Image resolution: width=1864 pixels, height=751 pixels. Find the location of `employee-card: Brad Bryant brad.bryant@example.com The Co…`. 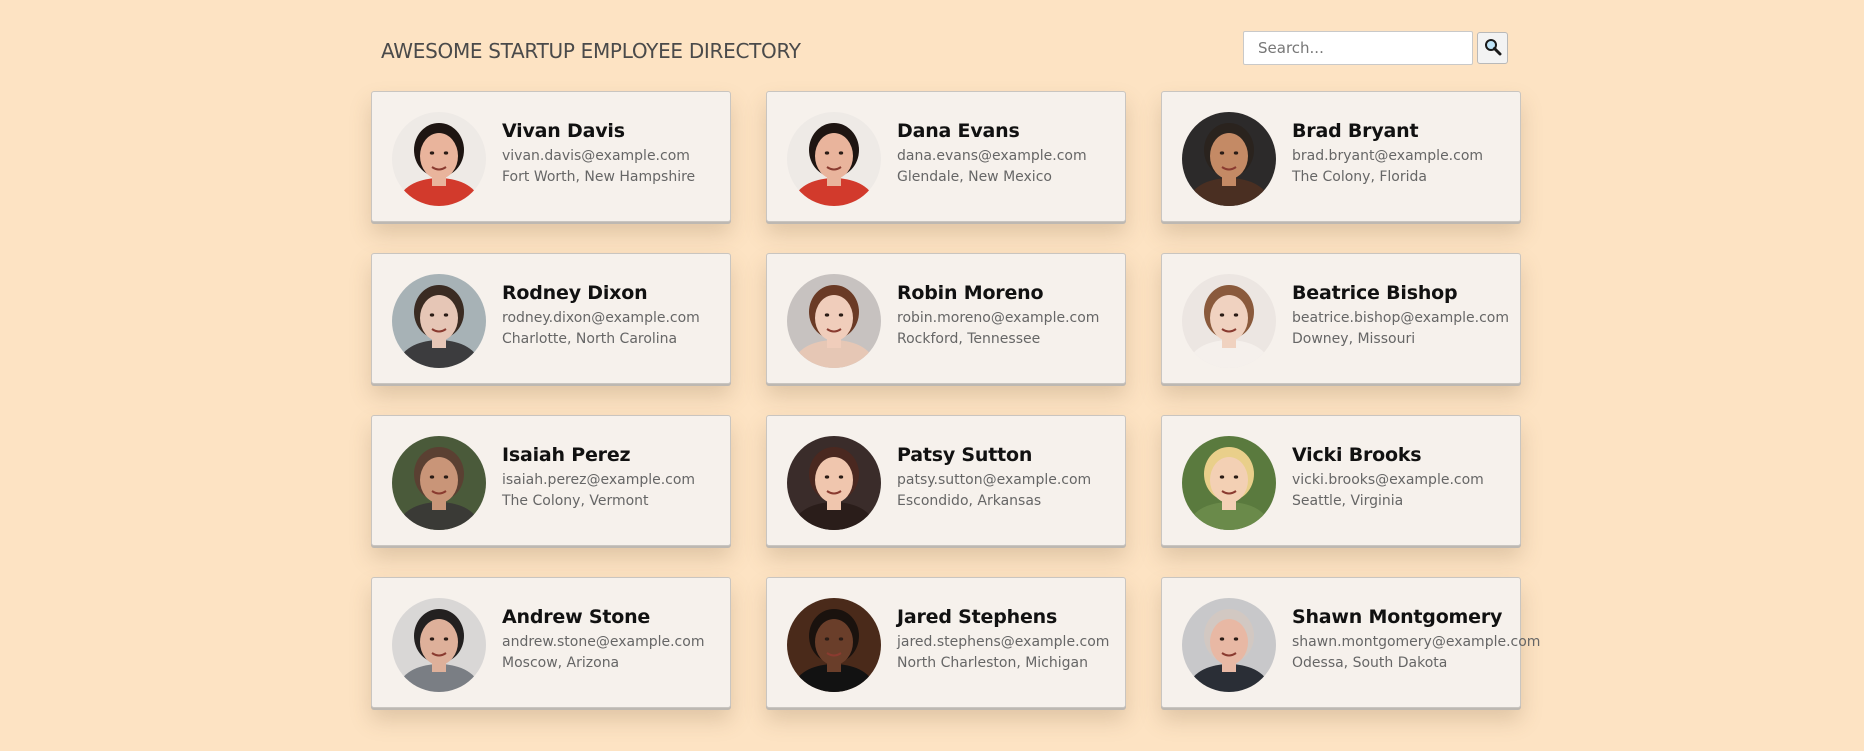

employee-card: Brad Bryant brad.bryant@example.com The Co… is located at coordinates (1341, 156).